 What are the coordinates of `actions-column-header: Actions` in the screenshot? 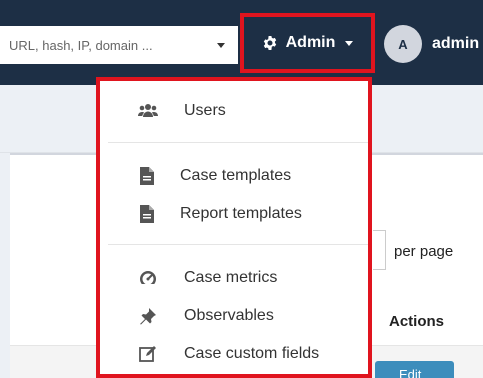 It's located at (417, 321).